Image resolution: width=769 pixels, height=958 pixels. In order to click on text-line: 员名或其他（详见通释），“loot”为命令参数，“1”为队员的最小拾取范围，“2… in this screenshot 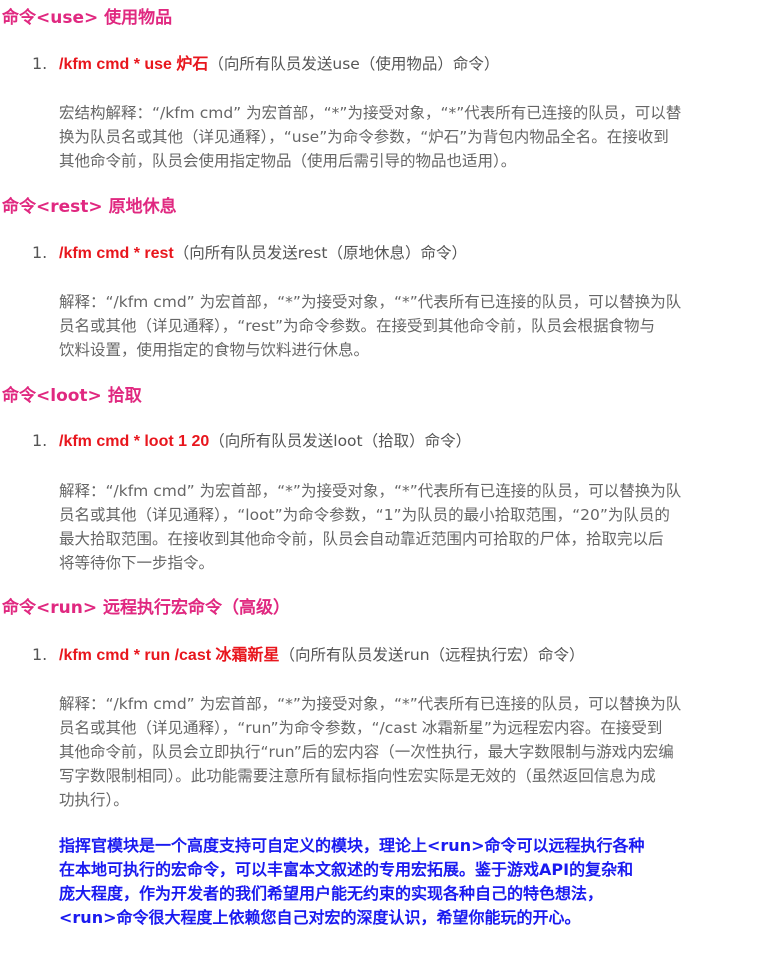, I will do `click(364, 515)`.